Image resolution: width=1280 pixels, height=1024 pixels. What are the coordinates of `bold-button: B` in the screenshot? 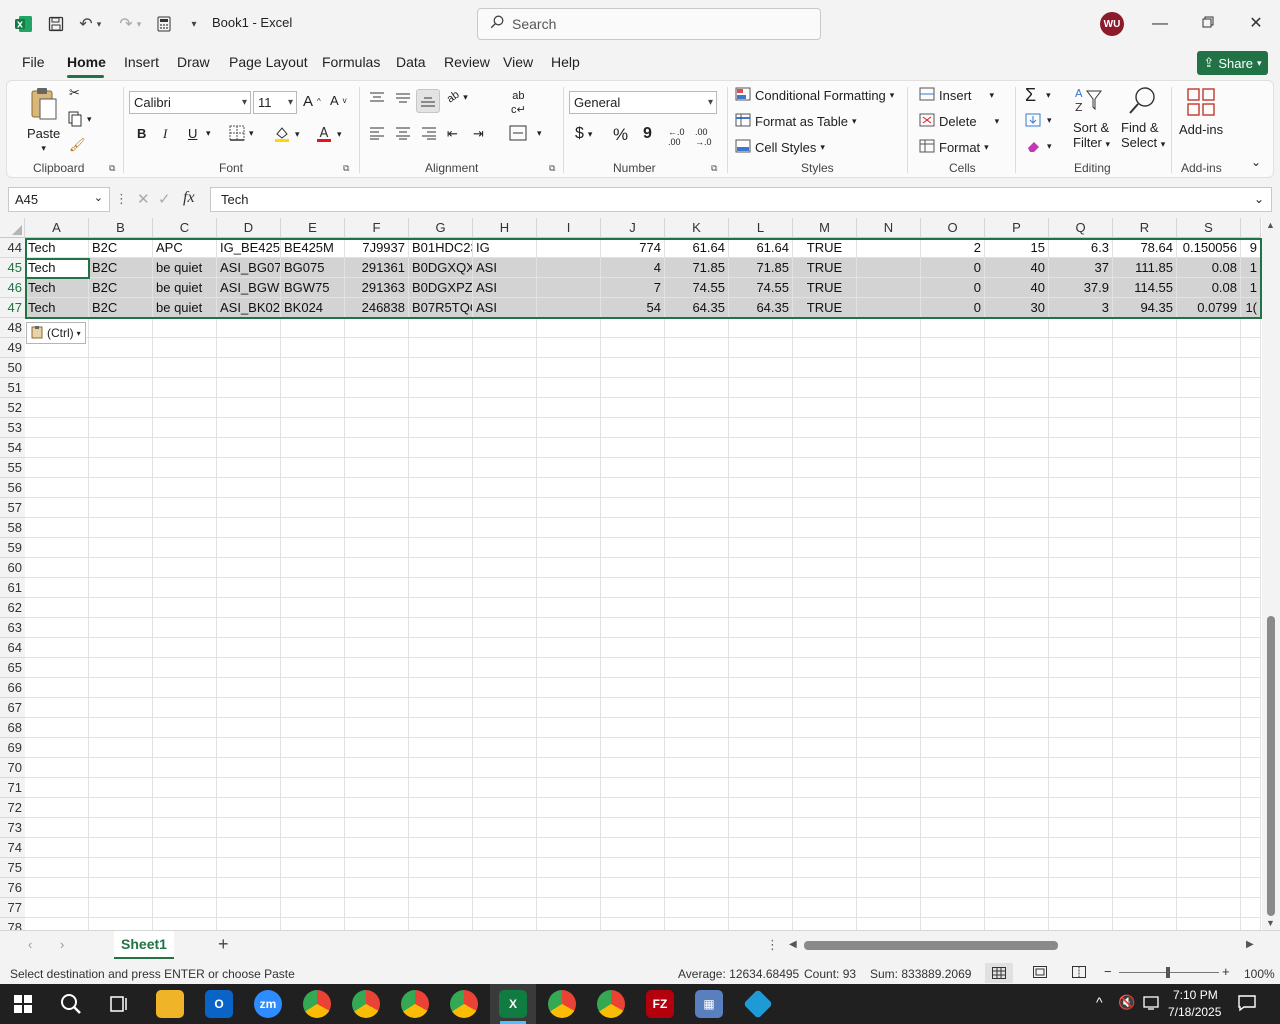 It's located at (141, 133).